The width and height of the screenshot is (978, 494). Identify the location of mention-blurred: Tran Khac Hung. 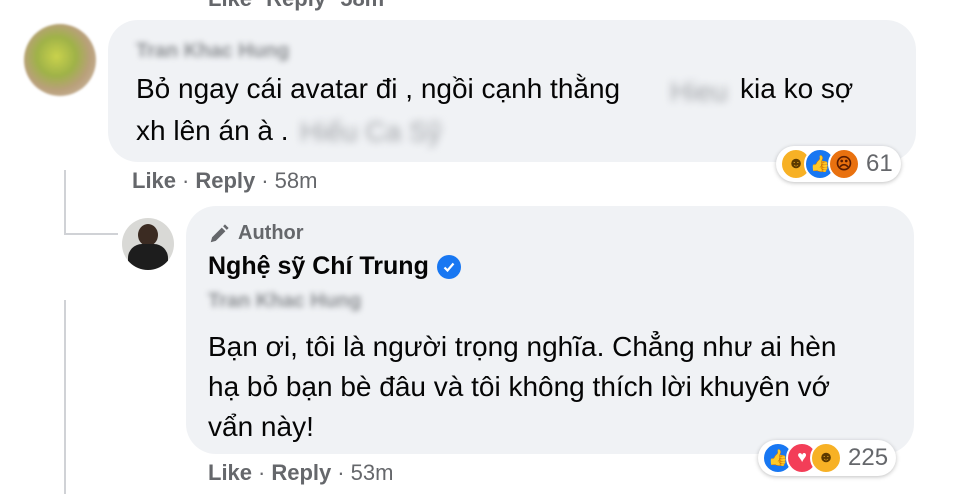
(284, 301).